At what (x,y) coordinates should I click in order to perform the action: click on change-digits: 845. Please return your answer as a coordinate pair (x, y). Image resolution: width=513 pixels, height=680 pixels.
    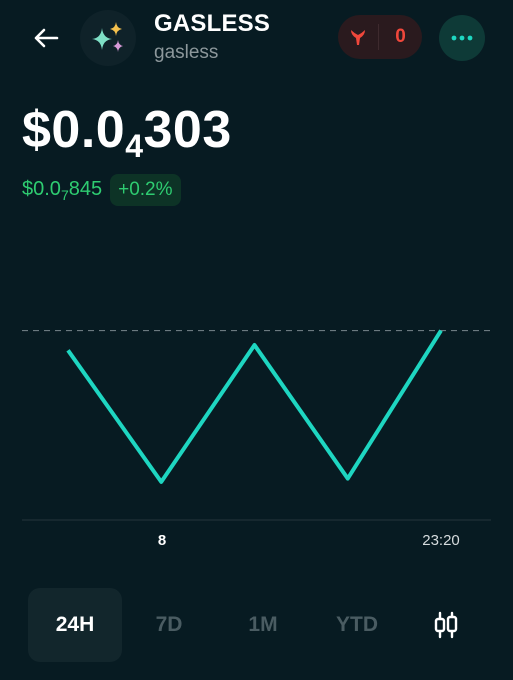
    Looking at the image, I should click on (85, 188).